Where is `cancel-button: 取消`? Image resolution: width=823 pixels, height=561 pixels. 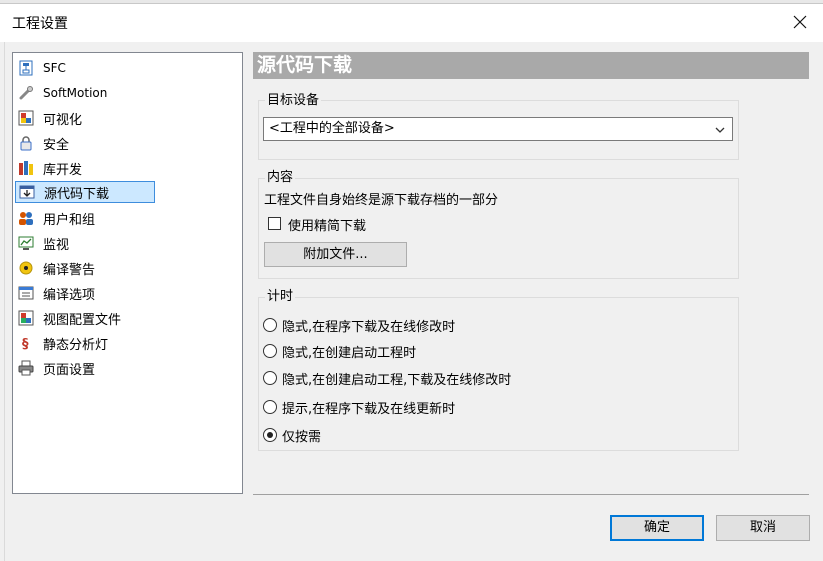
cancel-button: 取消 is located at coordinates (763, 528).